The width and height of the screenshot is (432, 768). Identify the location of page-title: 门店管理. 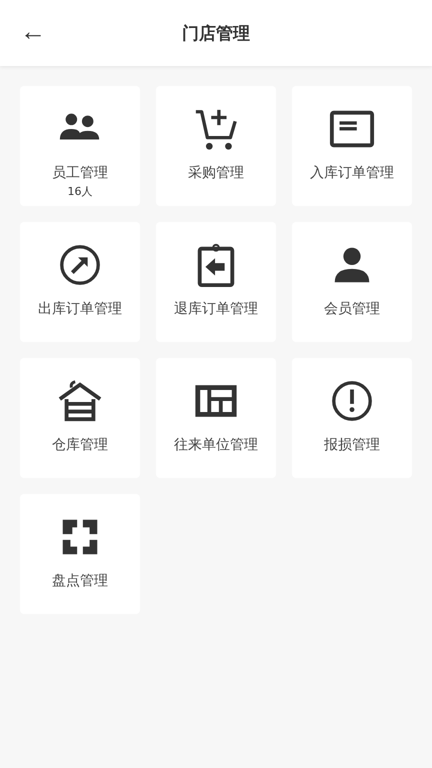
(216, 33).